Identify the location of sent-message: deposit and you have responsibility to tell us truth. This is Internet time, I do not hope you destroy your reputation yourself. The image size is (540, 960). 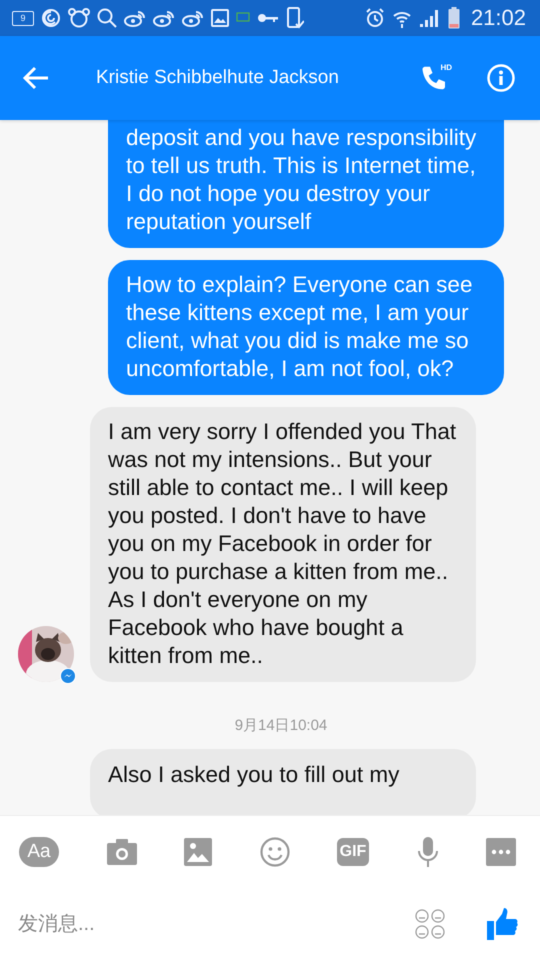
(306, 184).